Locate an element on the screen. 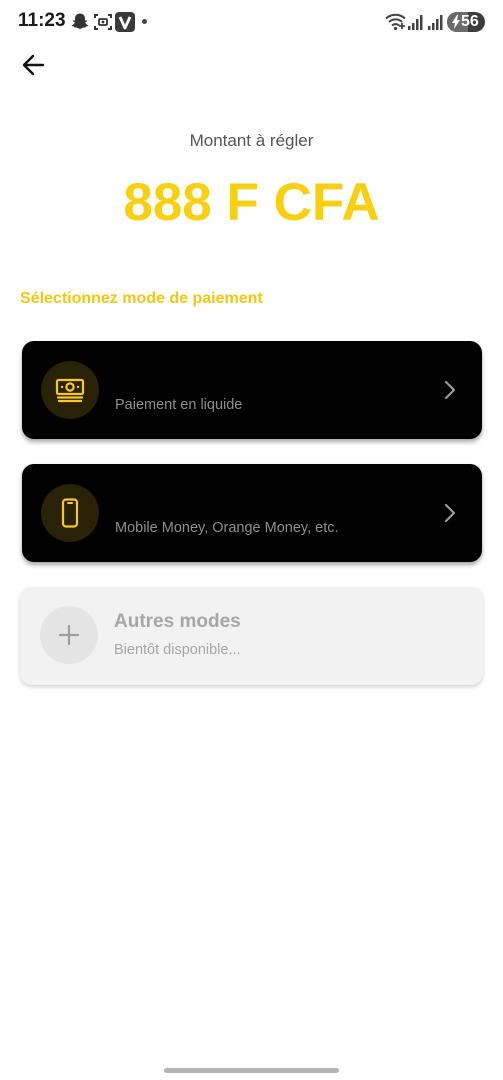 The image size is (503, 1080). notification-dot is located at coordinates (144, 21).